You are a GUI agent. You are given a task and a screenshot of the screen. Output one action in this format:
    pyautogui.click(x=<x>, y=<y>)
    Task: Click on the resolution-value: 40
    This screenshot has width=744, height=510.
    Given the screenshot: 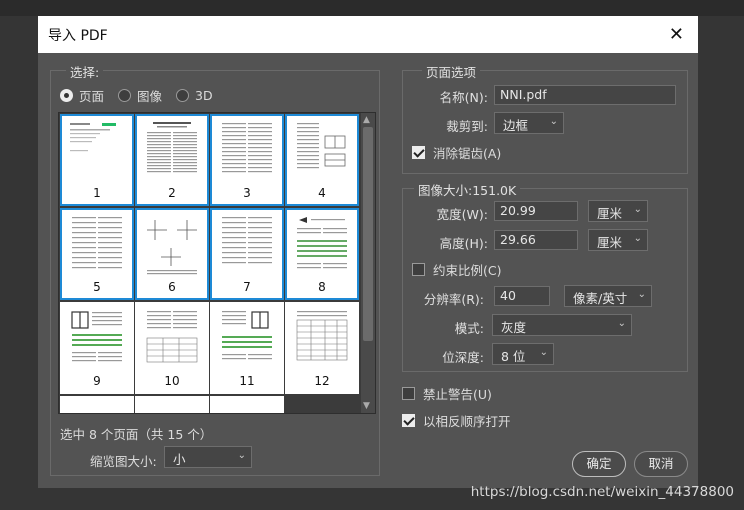 What is the action you would take?
    pyautogui.click(x=508, y=295)
    